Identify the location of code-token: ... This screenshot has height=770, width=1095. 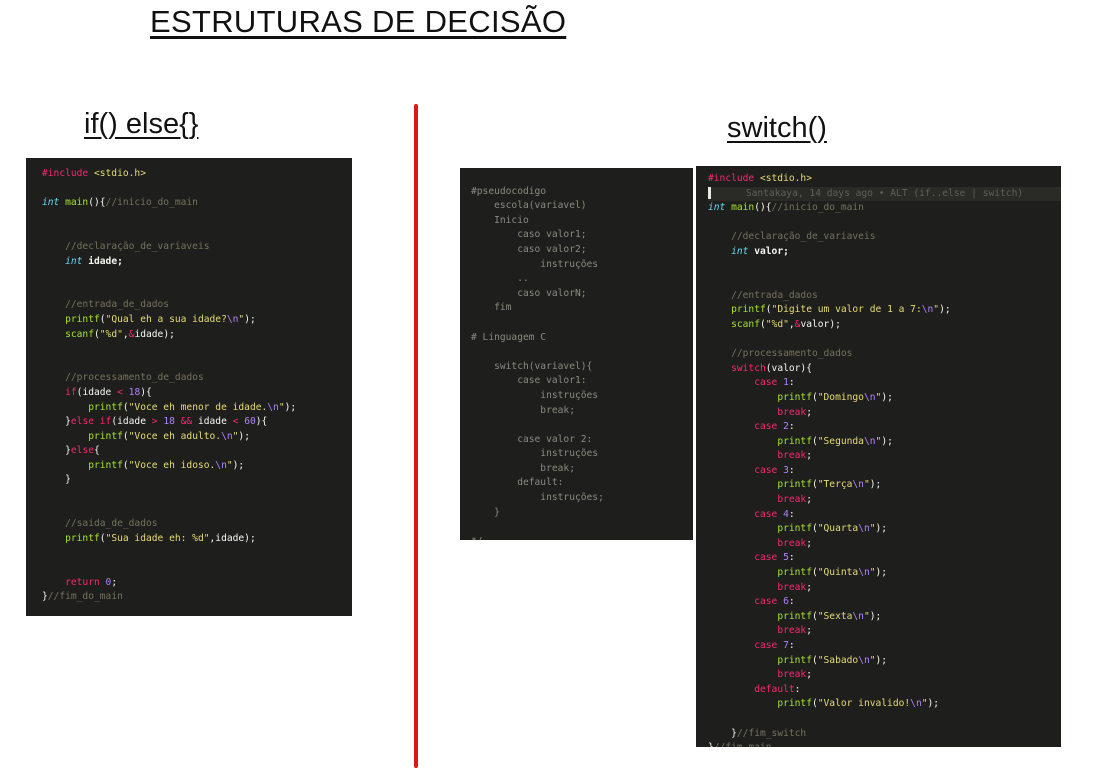
(500, 279).